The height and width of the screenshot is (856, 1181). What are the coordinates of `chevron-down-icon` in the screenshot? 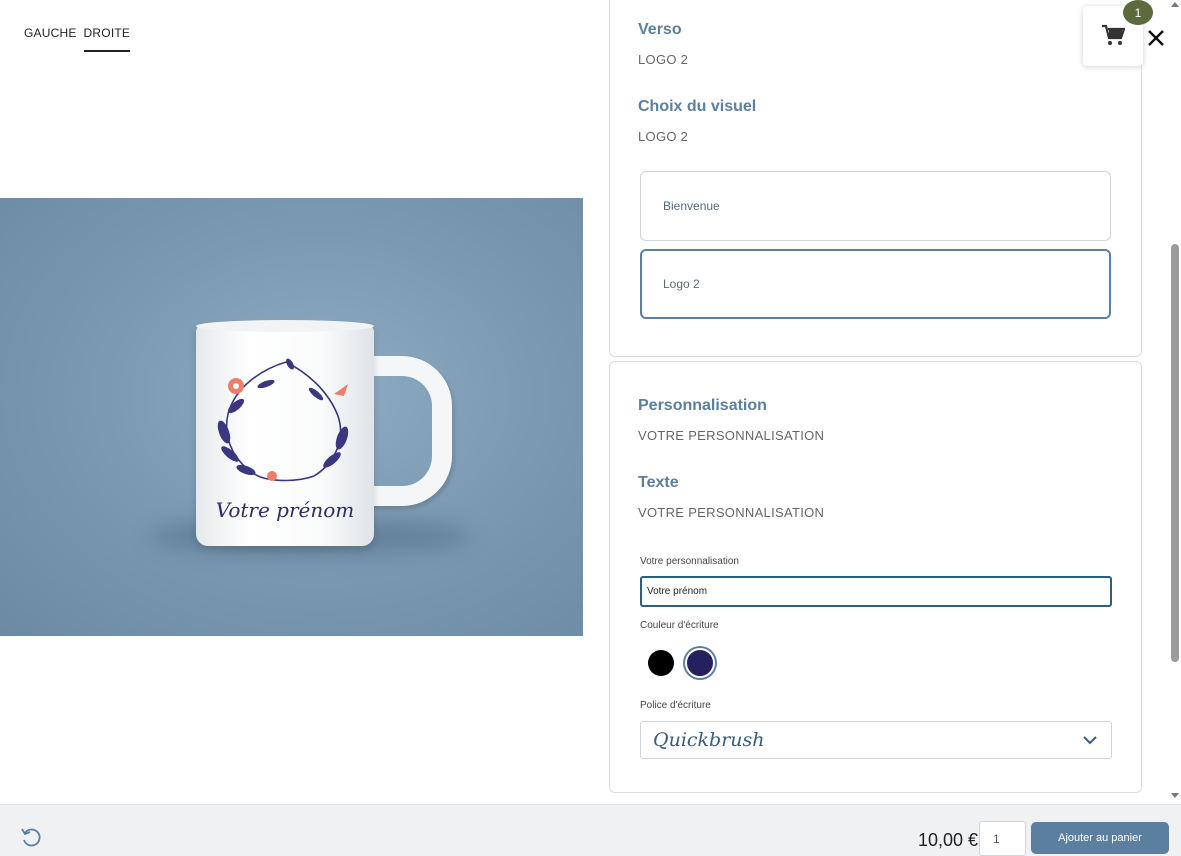 It's located at (1090, 740).